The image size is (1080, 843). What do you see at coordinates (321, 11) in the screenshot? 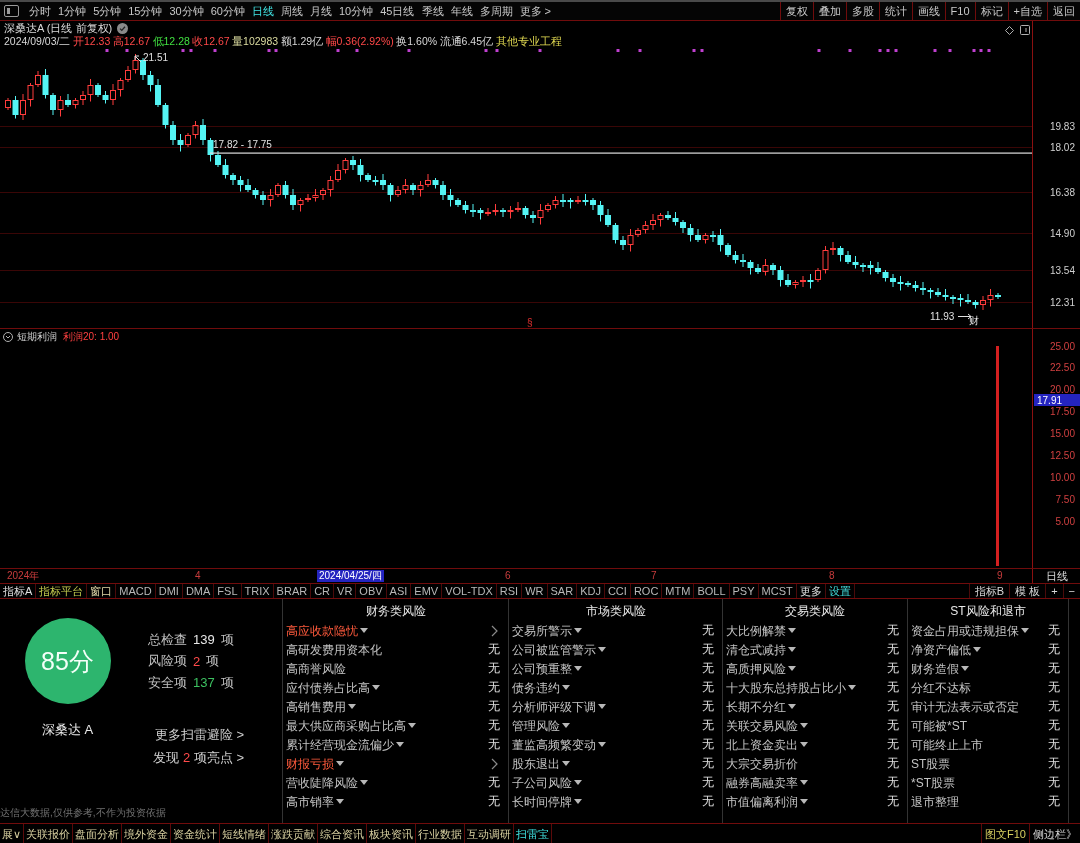
I see `period-tab: 月线` at bounding box center [321, 11].